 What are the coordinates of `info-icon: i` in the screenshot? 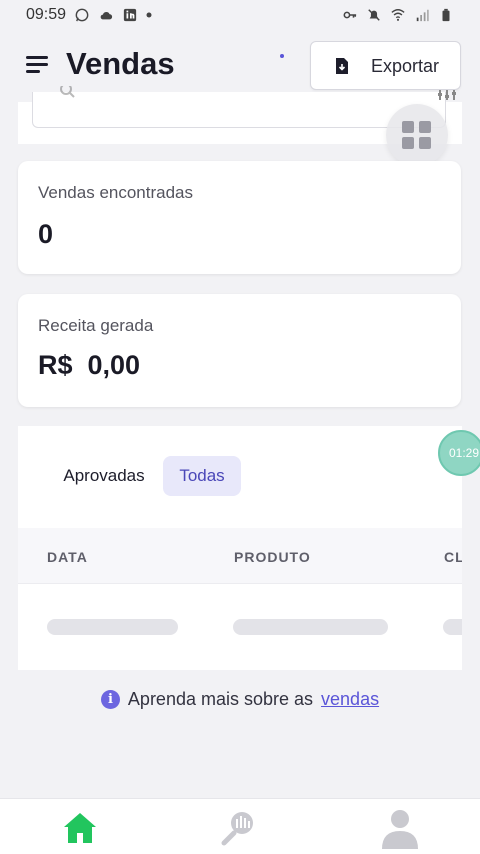 It's located at (110, 699).